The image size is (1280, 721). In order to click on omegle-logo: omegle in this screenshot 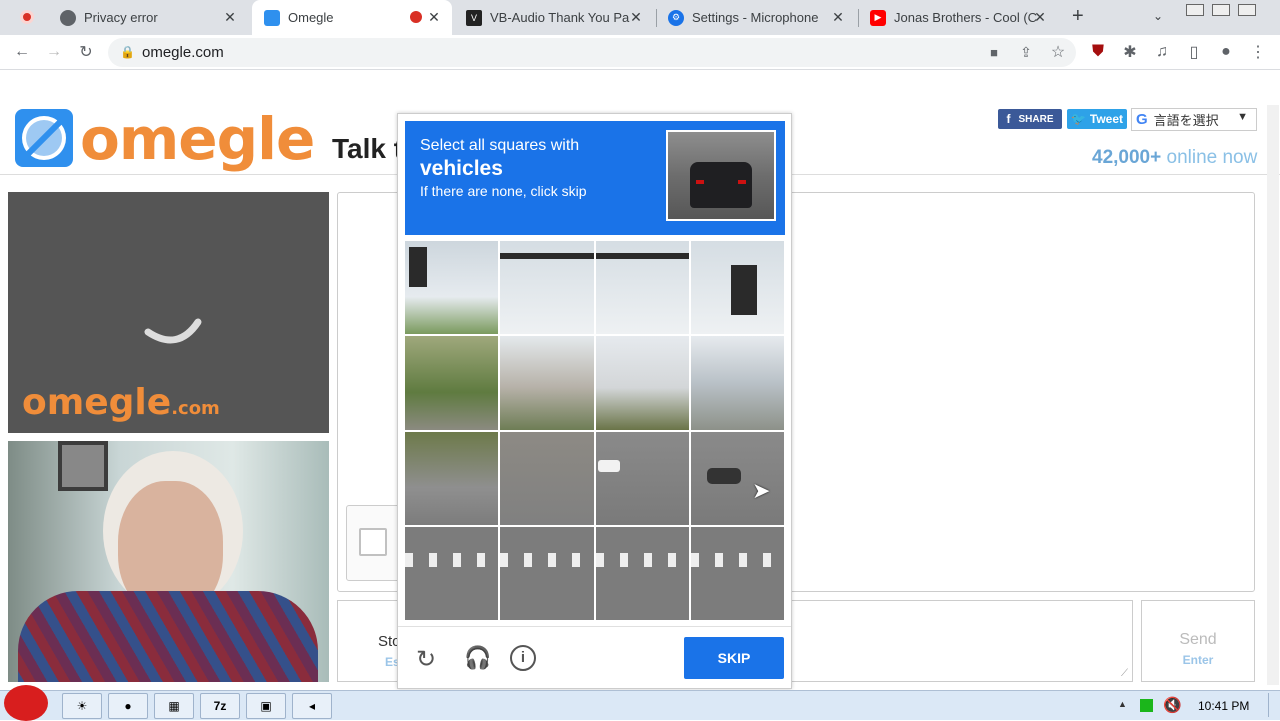, I will do `click(197, 139)`.